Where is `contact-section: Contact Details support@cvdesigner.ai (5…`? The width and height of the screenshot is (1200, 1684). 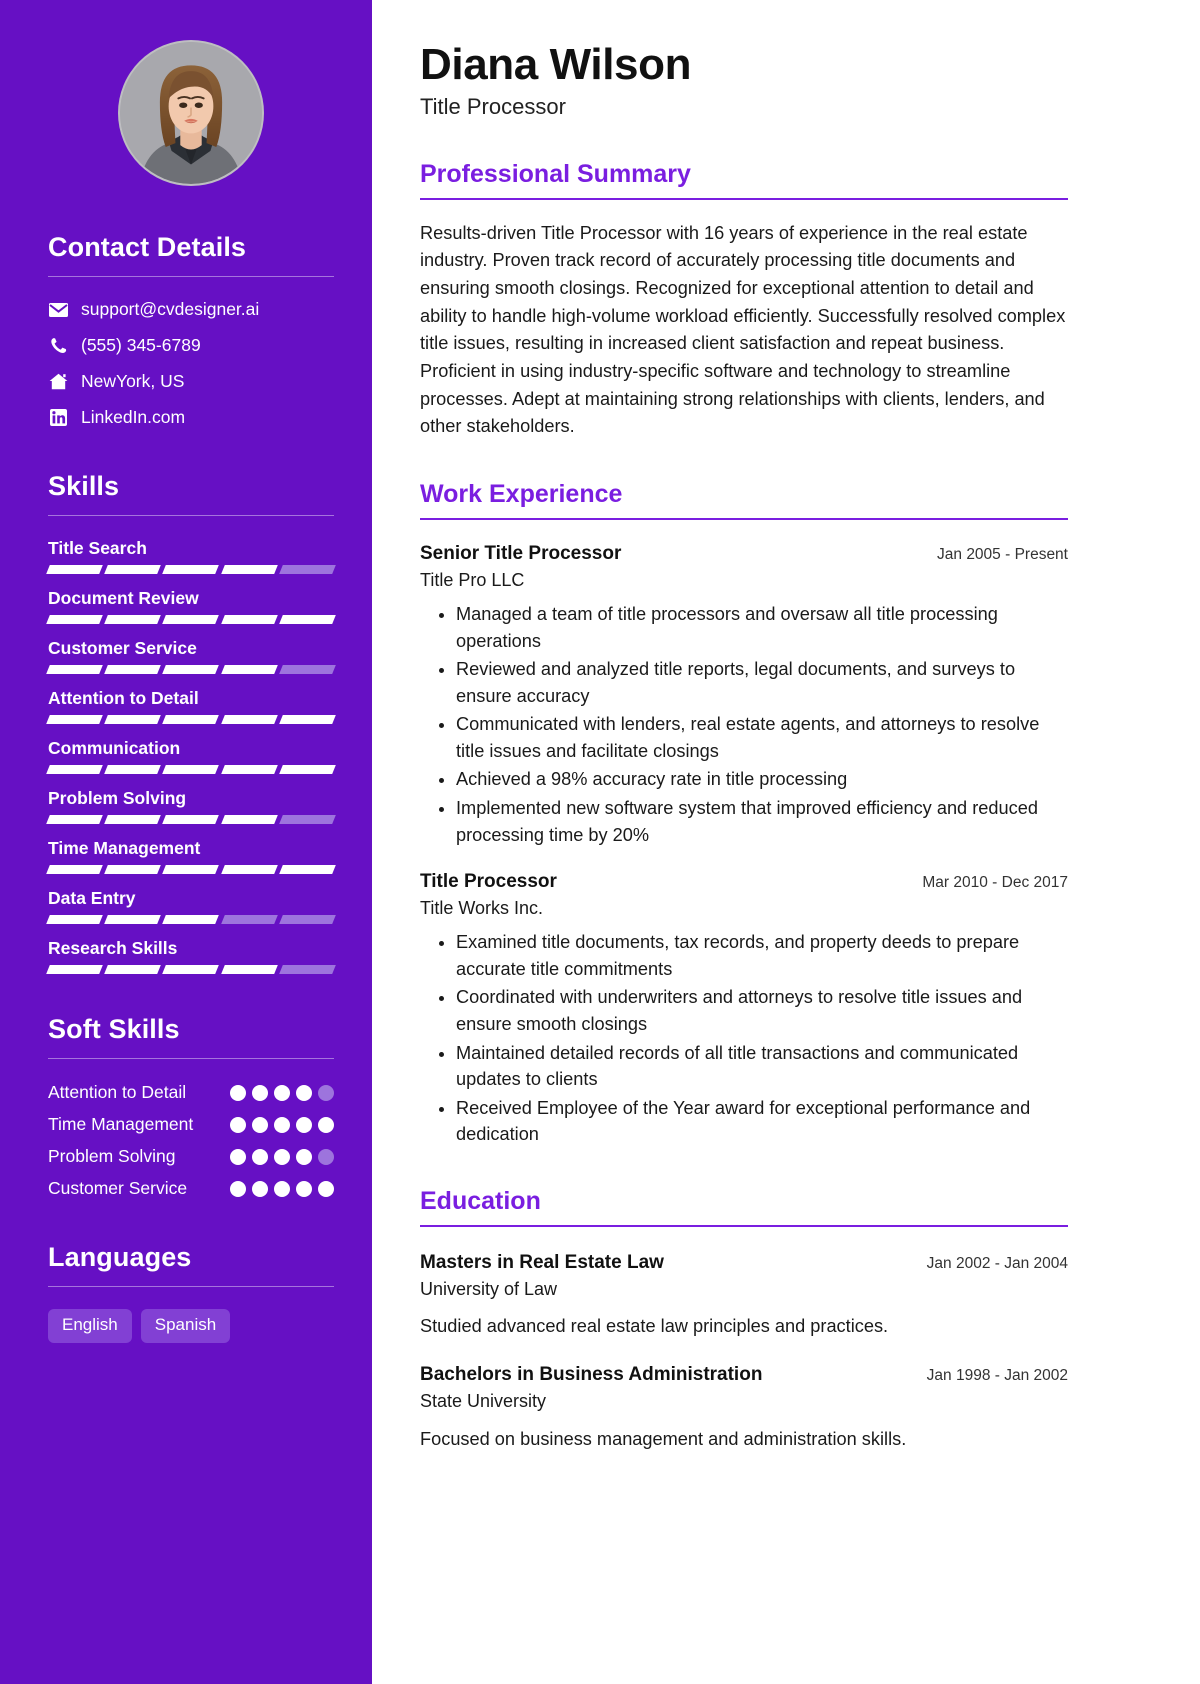
contact-section: Contact Details support@cvdesigner.ai (5… is located at coordinates (191, 330).